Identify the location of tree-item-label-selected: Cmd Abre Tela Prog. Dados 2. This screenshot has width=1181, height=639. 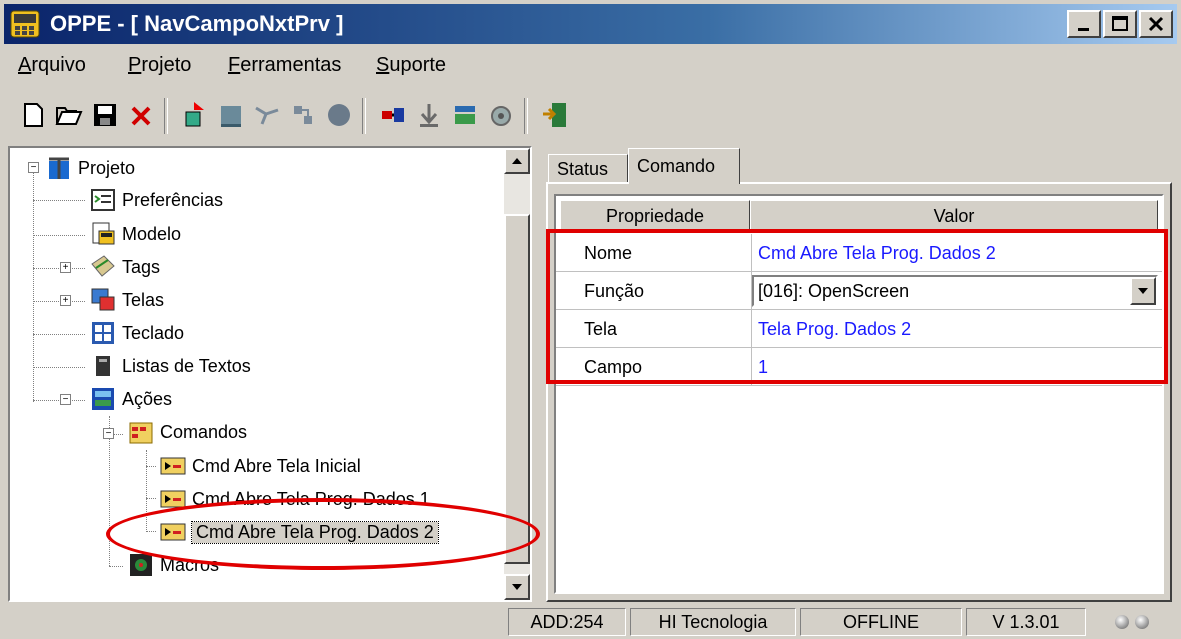
(315, 532).